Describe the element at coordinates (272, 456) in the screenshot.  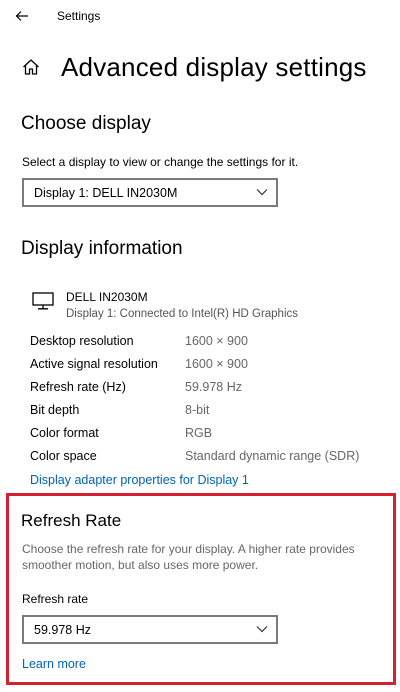
I see `info-value: Standard dynamic range (SDR)` at that location.